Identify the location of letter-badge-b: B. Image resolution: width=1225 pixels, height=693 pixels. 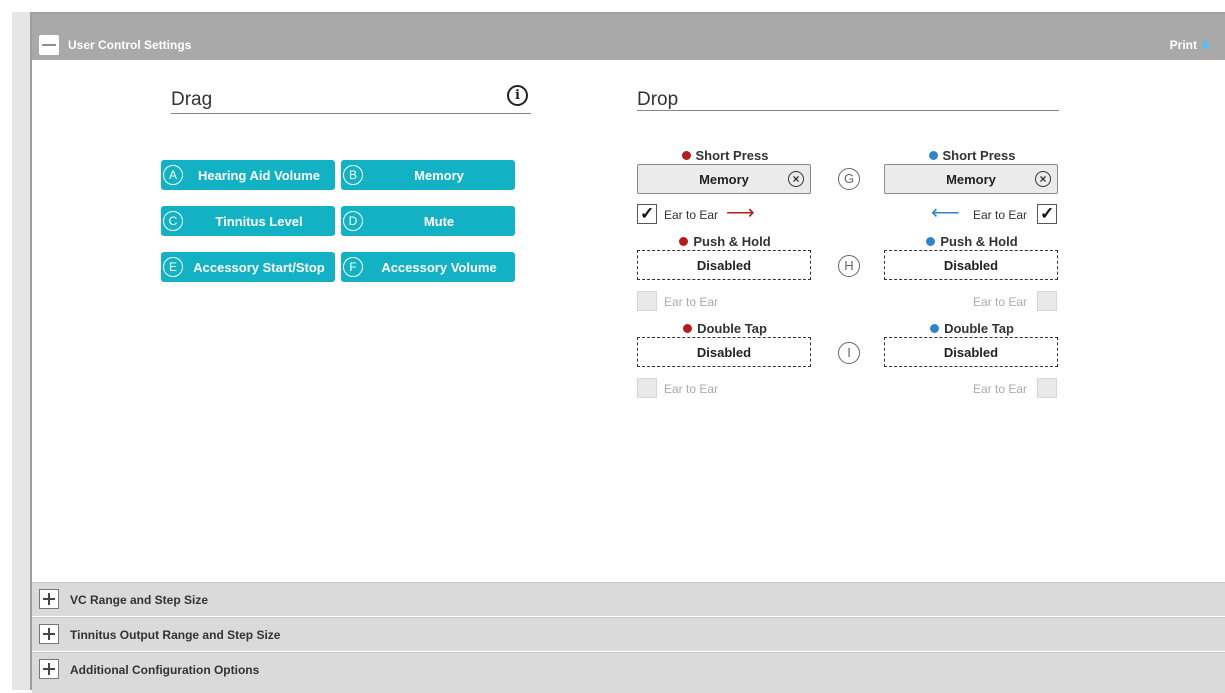
(353, 175).